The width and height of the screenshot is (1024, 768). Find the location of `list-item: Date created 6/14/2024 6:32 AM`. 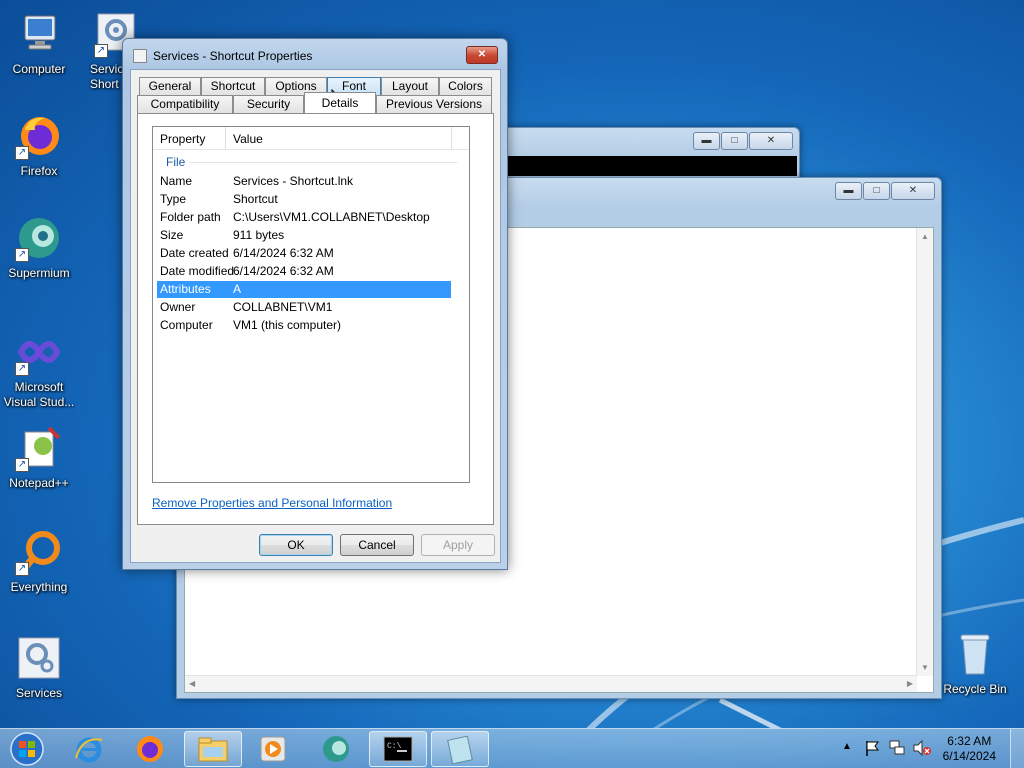

list-item: Date created 6/14/2024 6:32 AM is located at coordinates (304, 253).